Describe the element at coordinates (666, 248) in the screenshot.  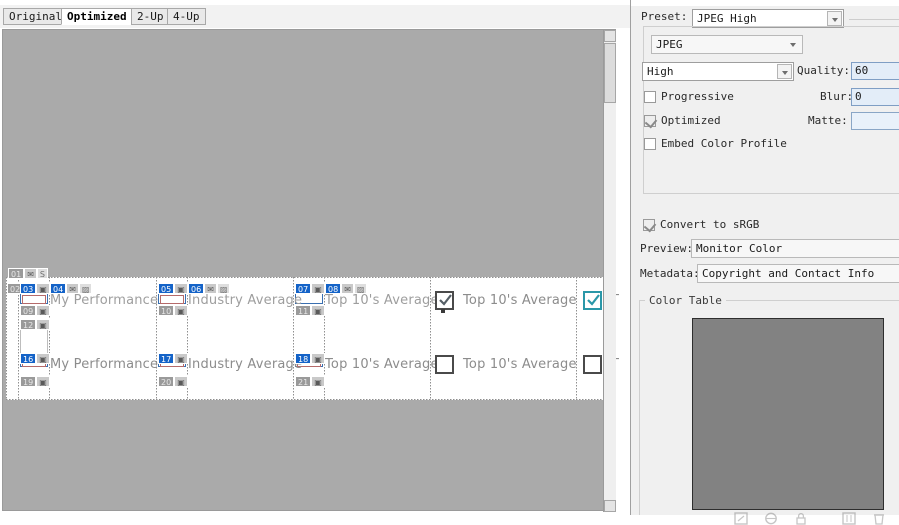
I see `preview-row: Preview:` at that location.